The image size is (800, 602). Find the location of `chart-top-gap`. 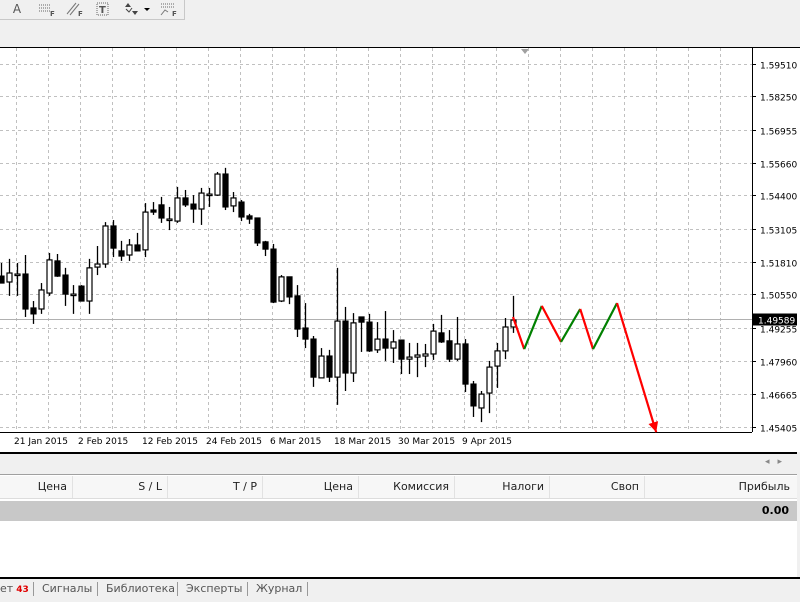

chart-top-gap is located at coordinates (400, 44).